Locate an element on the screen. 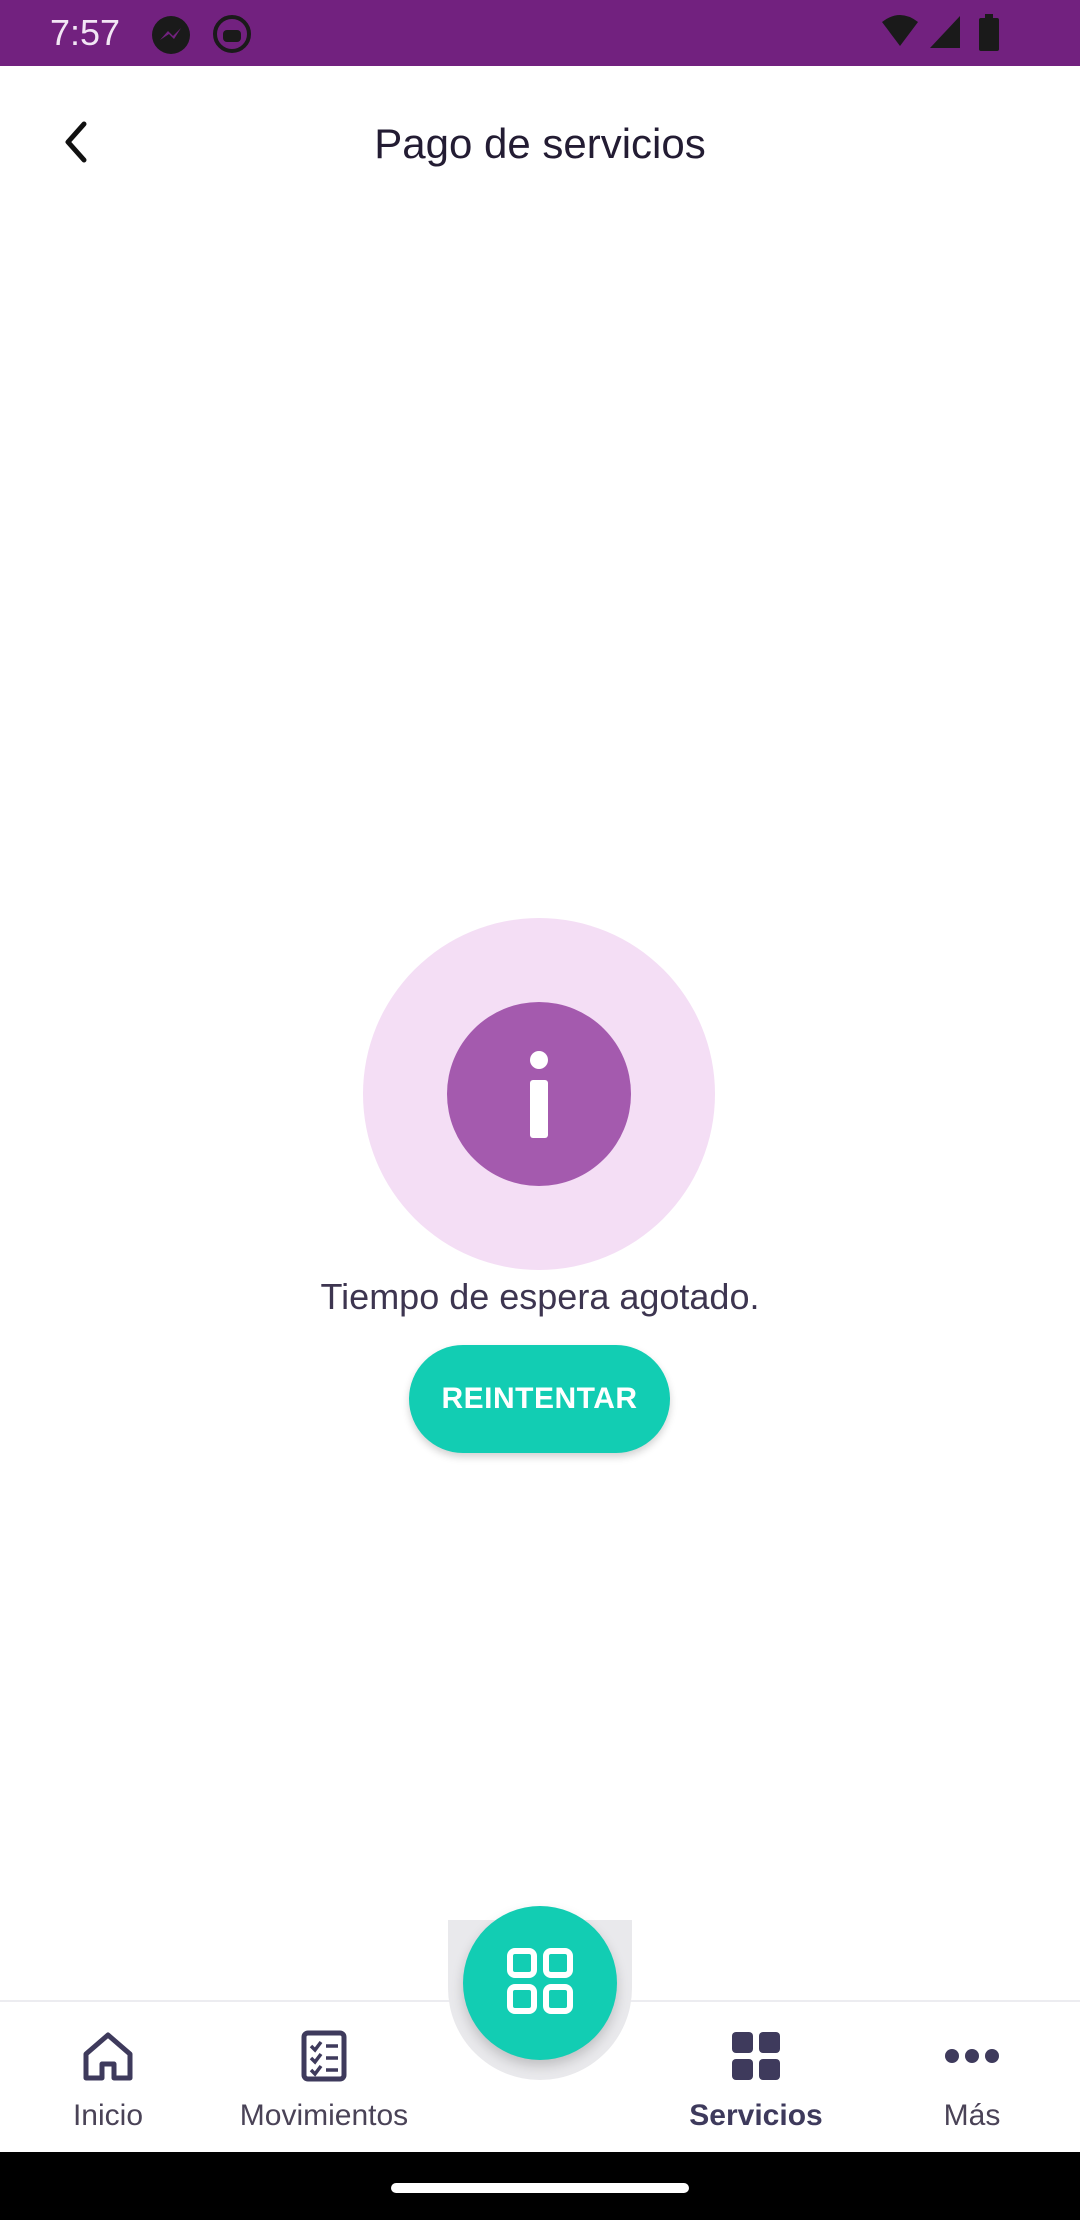  nav-label-servicios: Servicios is located at coordinates (756, 2115).